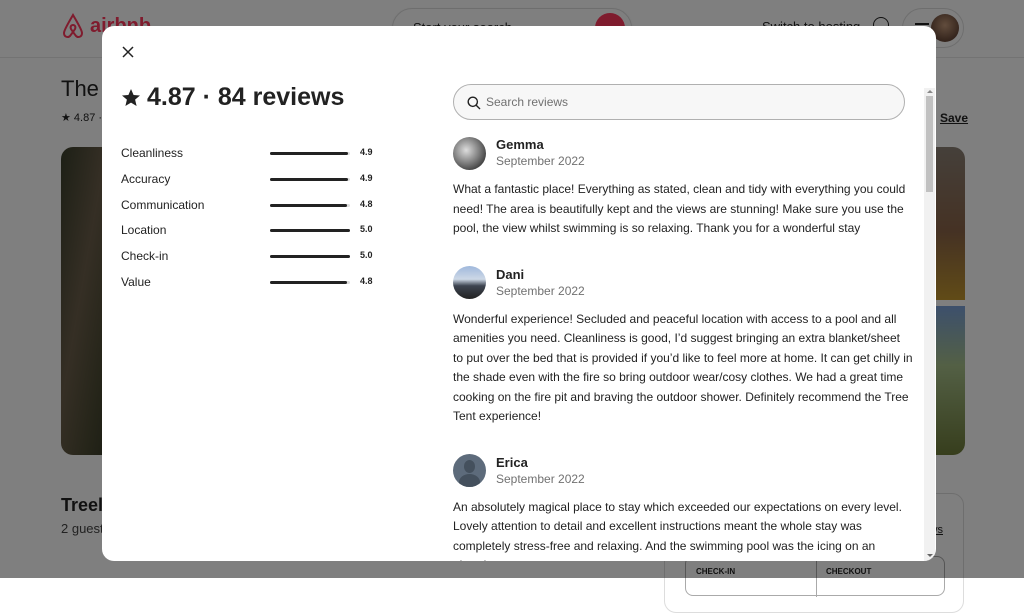  Describe the element at coordinates (683, 283) in the screenshot. I see `review-header: Dani September 2022` at that location.